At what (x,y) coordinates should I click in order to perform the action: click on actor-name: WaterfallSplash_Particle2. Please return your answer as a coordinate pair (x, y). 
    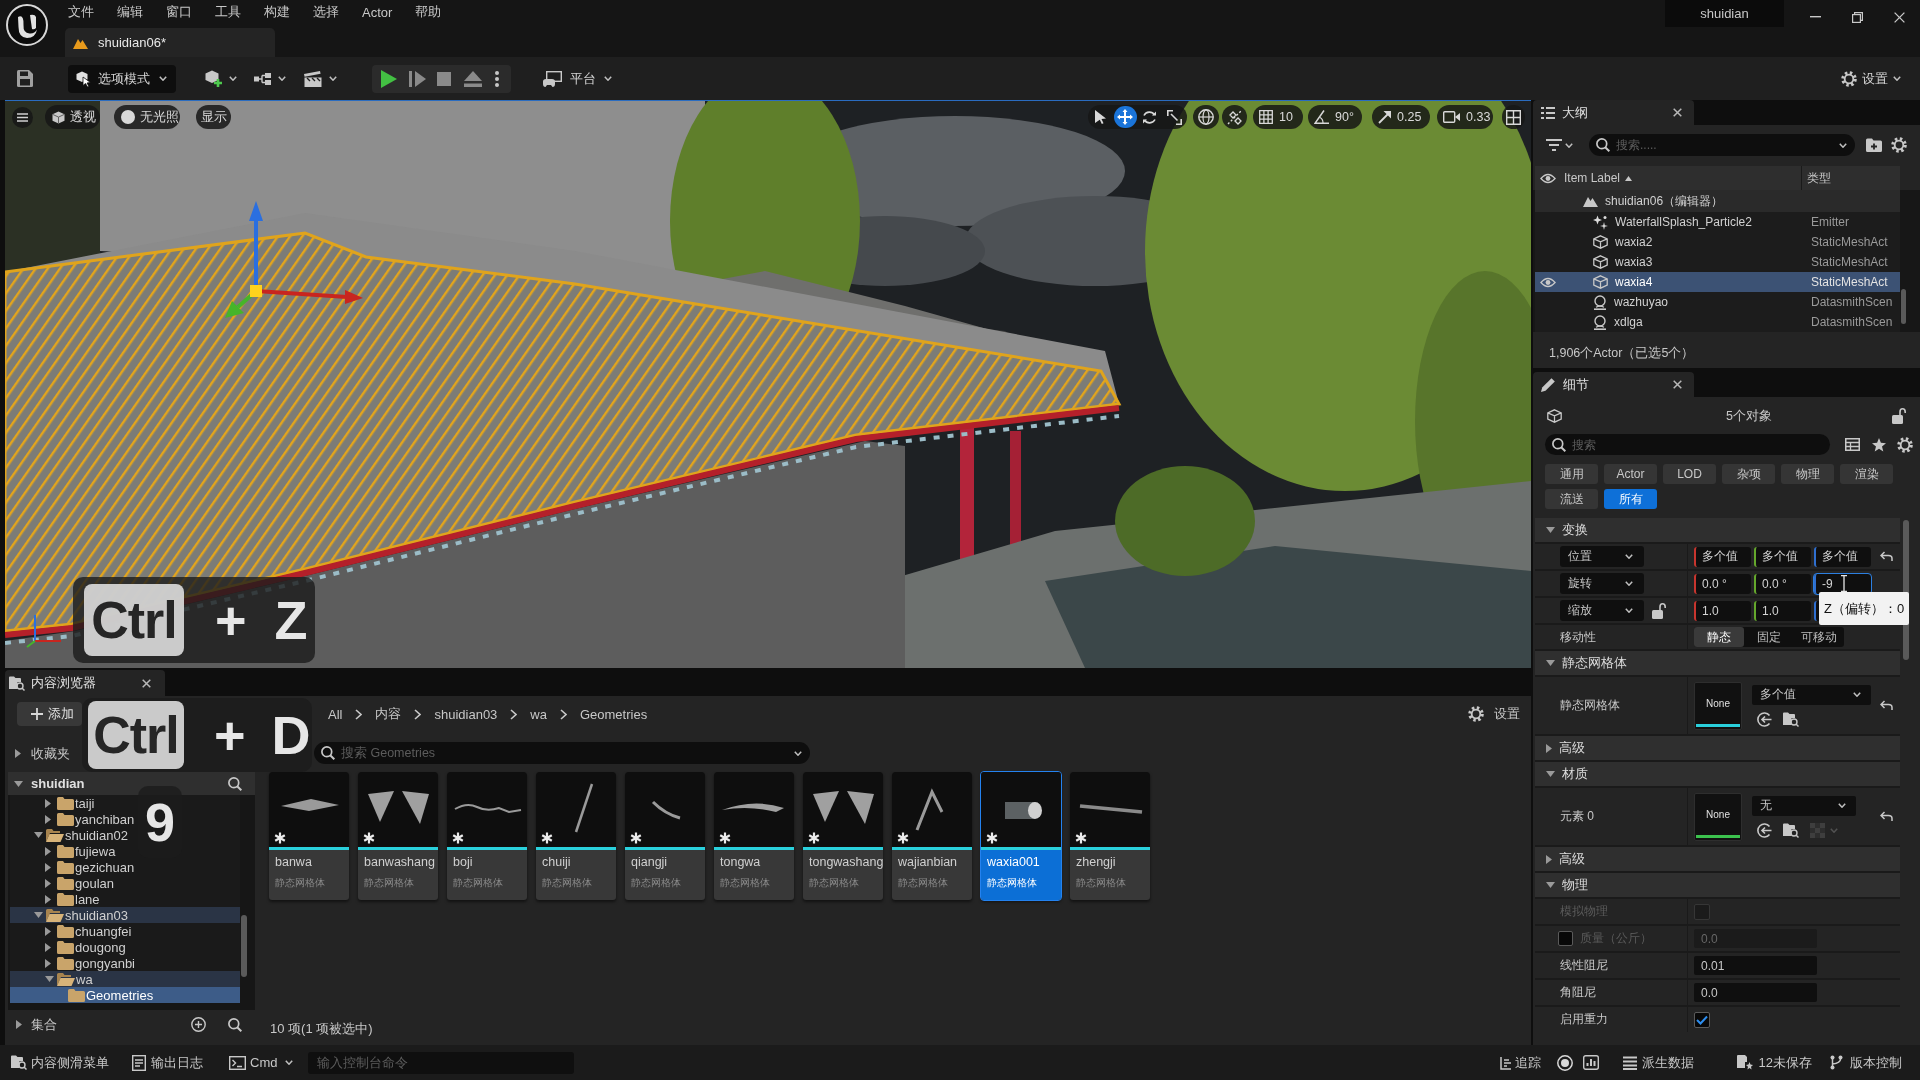
    Looking at the image, I should click on (1683, 222).